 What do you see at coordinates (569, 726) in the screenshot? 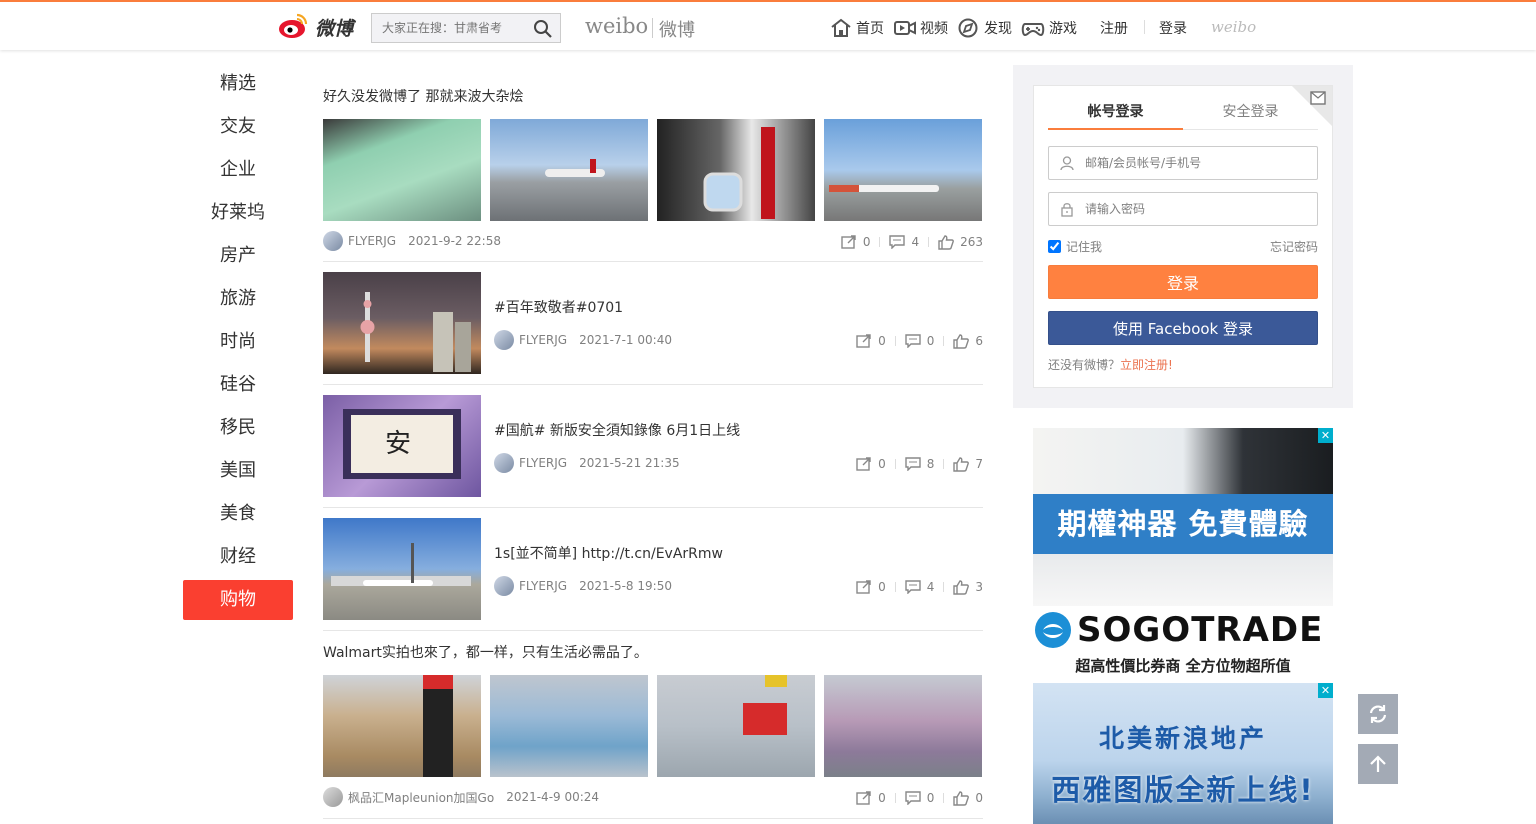
I see `post-image-walmart-shelves` at bounding box center [569, 726].